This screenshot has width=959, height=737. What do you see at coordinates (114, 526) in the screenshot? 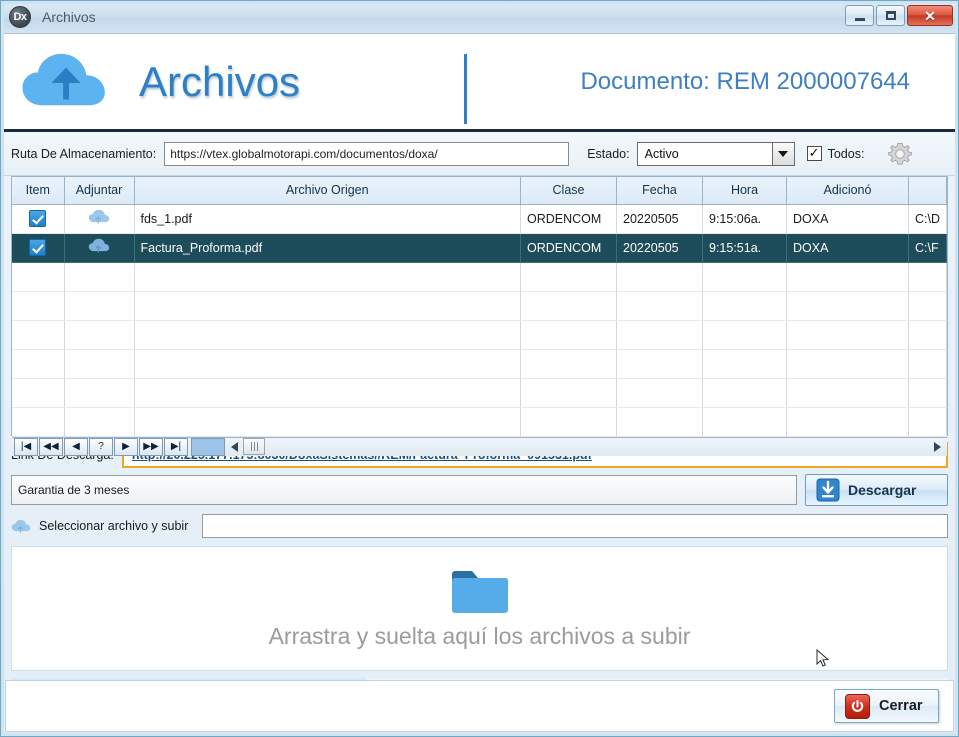
I see `select-file-label: Seleccionar archivo y subir` at bounding box center [114, 526].